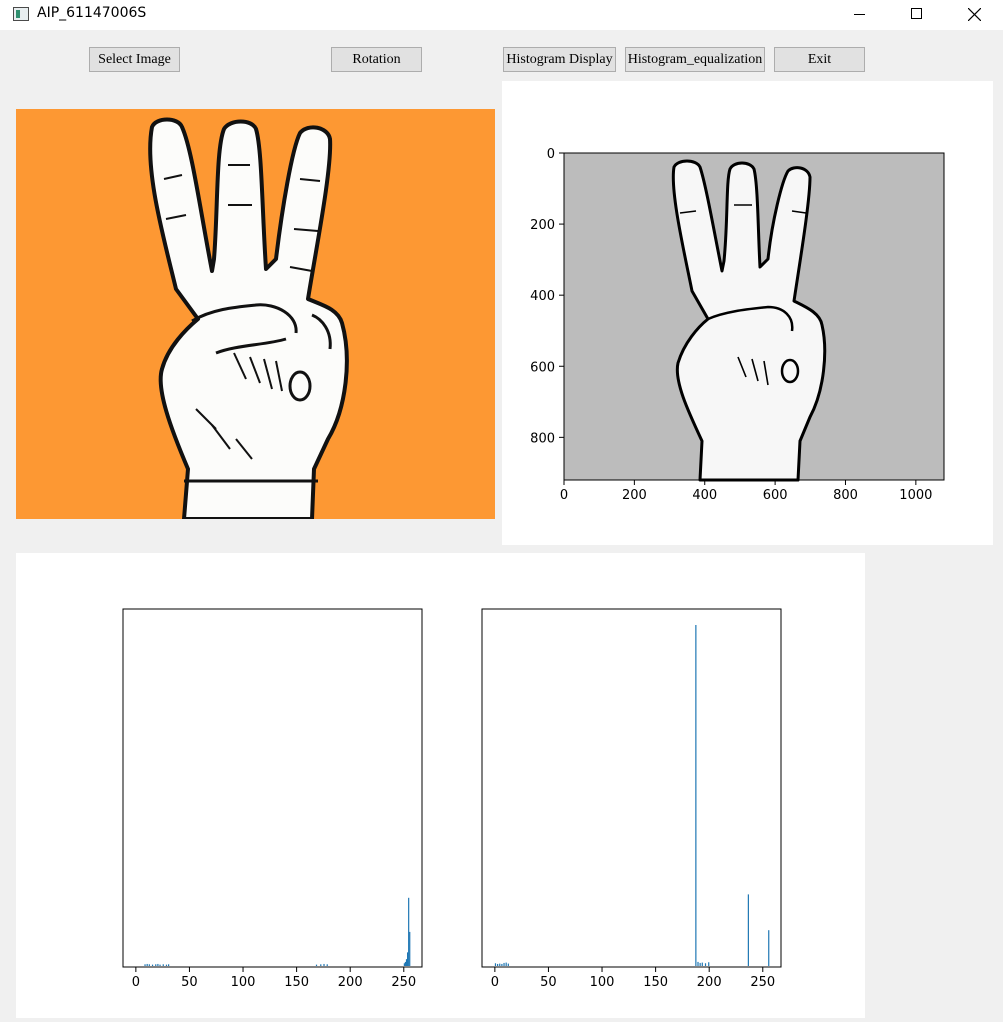  What do you see at coordinates (695, 59) in the screenshot?
I see `histogram-equalization-button: Histogram_equalization` at bounding box center [695, 59].